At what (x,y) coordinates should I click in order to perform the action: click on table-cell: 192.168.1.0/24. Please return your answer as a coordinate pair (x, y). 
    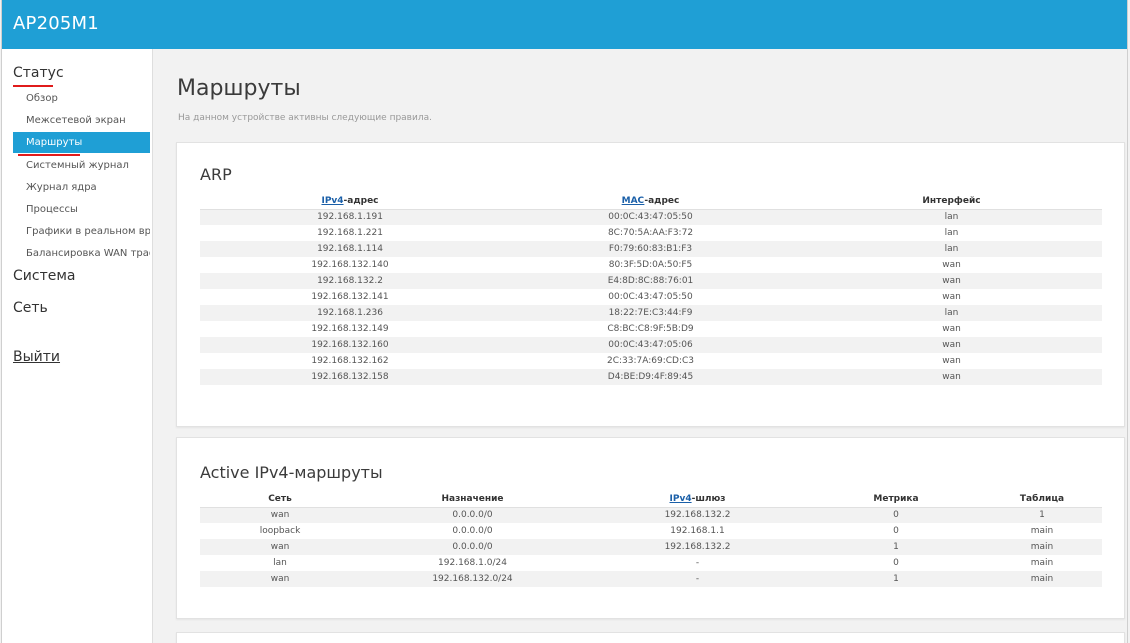
    Looking at the image, I should click on (472, 563).